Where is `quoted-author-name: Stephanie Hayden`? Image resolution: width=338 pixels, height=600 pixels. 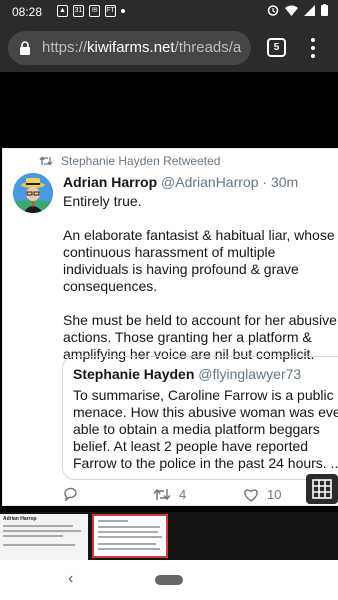 quoted-author-name: Stephanie Hayden is located at coordinates (134, 374).